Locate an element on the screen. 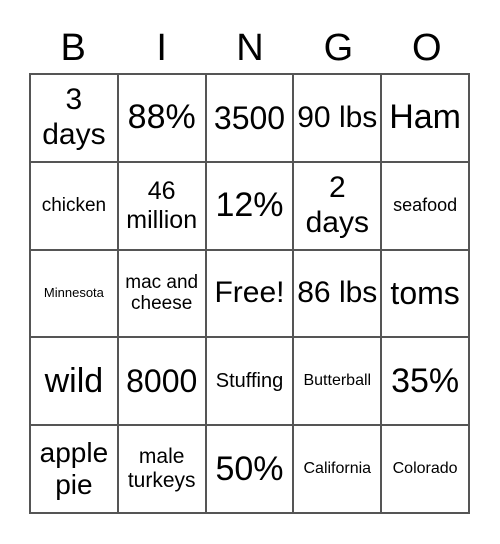 This screenshot has height=544, width=500. bingo-cell: apple pie is located at coordinates (74, 469).